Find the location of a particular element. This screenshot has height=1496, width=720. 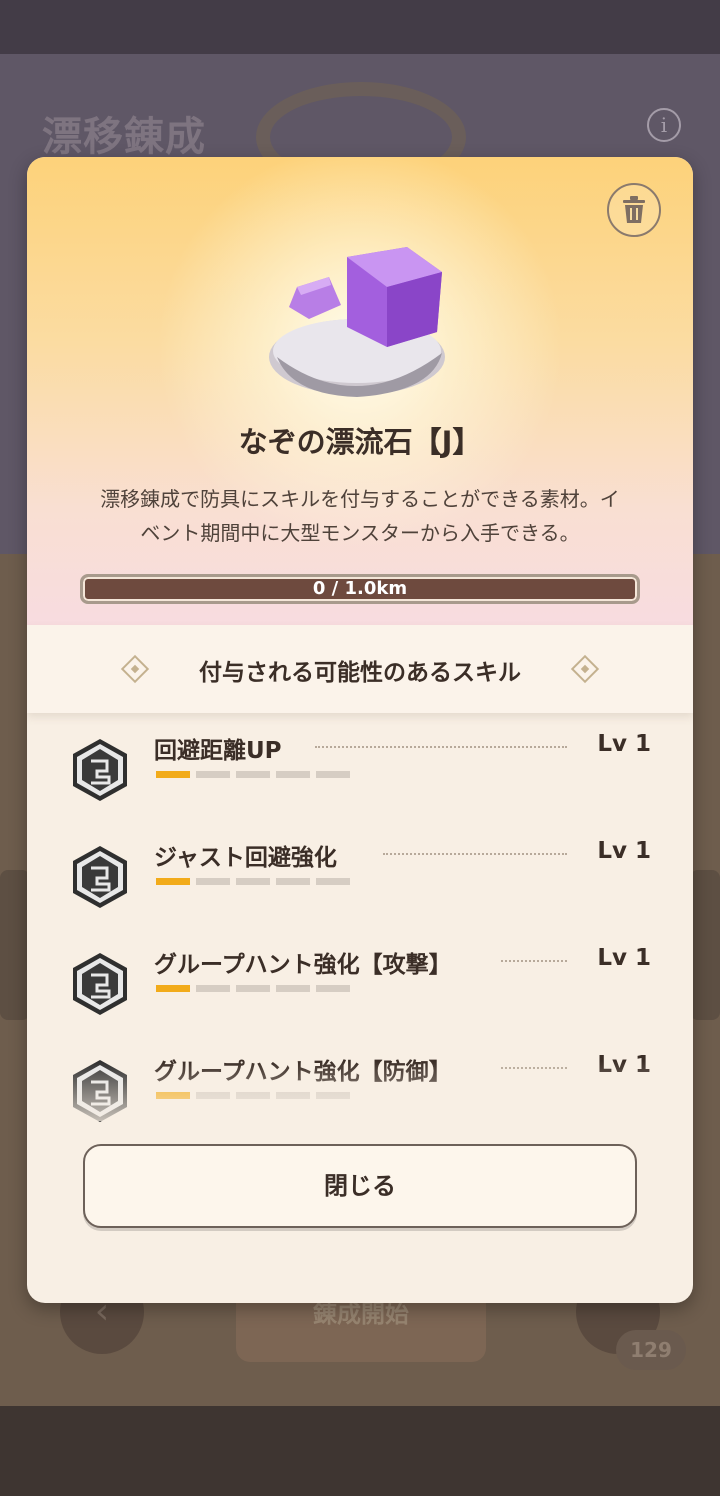

close-button: 閉じる is located at coordinates (360, 1186).